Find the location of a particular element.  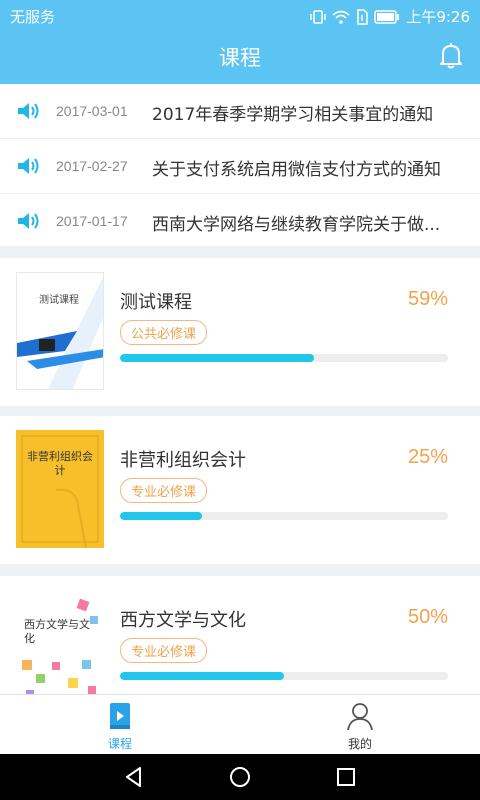

notice-date: 2017-03-01 is located at coordinates (92, 111).